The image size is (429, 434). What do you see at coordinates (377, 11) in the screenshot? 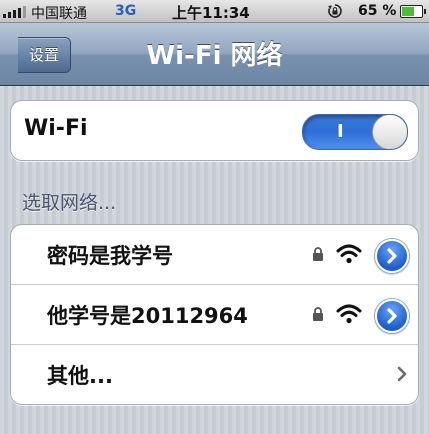
I see `battery-percent: 65 %` at bounding box center [377, 11].